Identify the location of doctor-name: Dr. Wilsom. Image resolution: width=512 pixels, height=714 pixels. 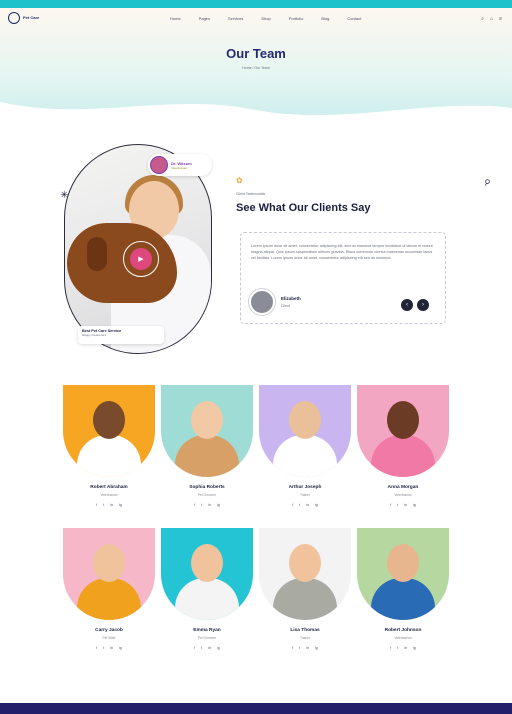
(181, 163).